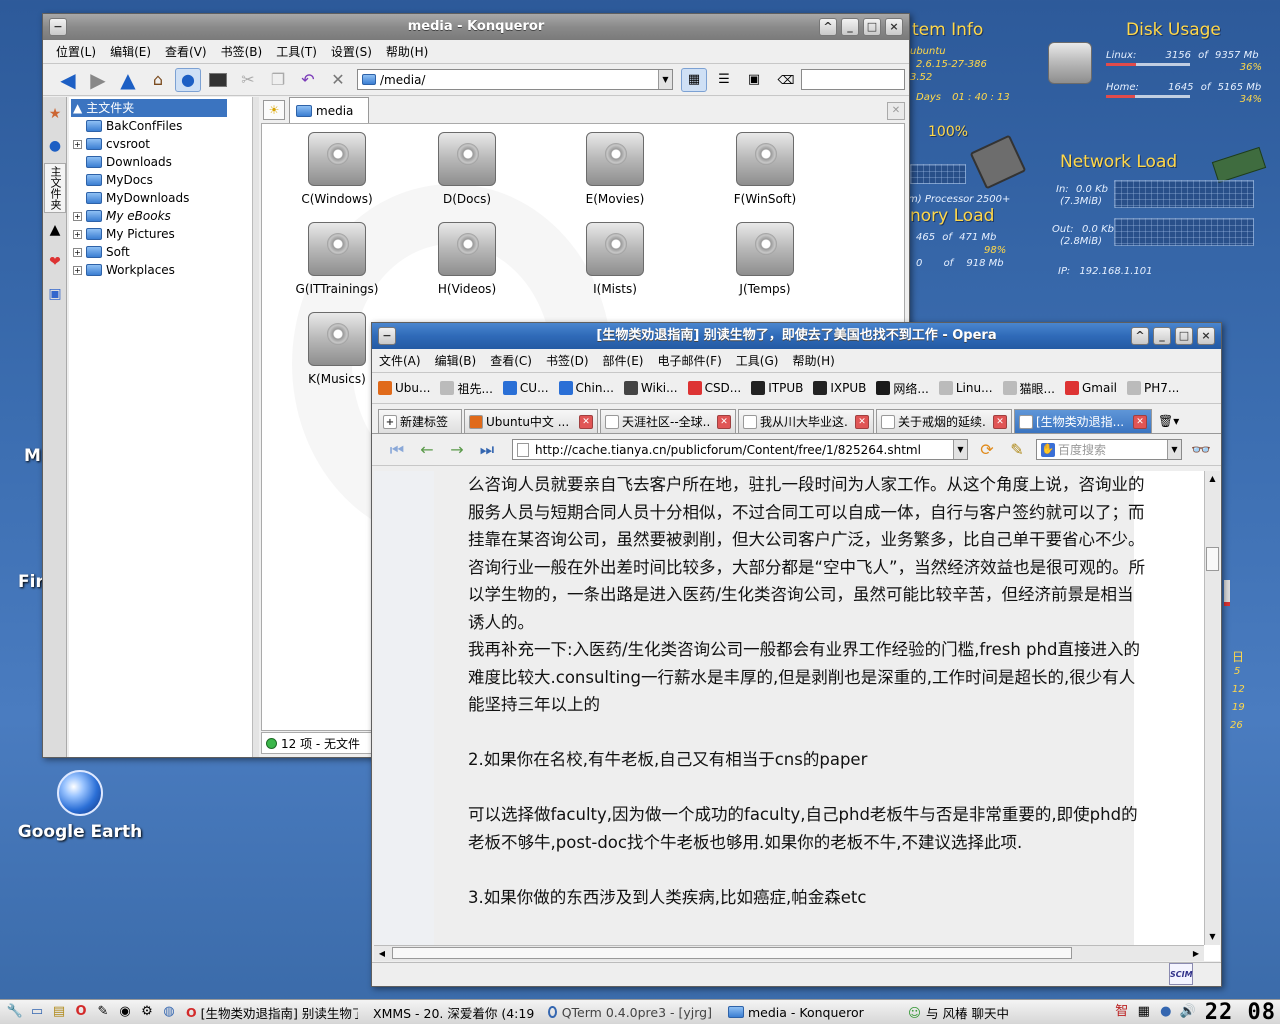  What do you see at coordinates (665, 79) in the screenshot?
I see `location-dropdown-icon: ▼` at bounding box center [665, 79].